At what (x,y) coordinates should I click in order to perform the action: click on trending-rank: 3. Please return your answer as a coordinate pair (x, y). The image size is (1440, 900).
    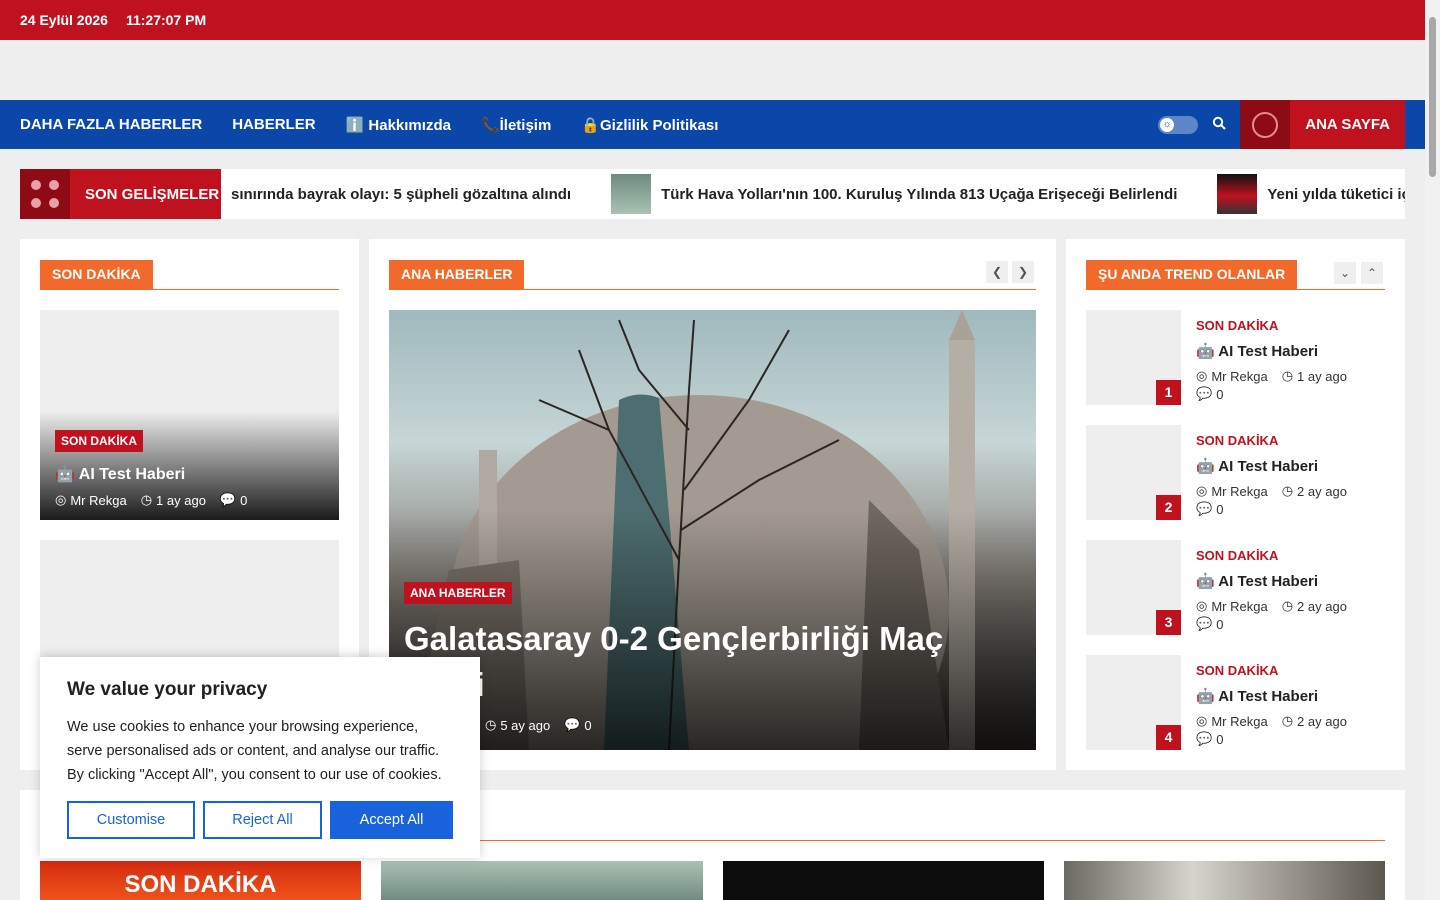
    Looking at the image, I should click on (1168, 622).